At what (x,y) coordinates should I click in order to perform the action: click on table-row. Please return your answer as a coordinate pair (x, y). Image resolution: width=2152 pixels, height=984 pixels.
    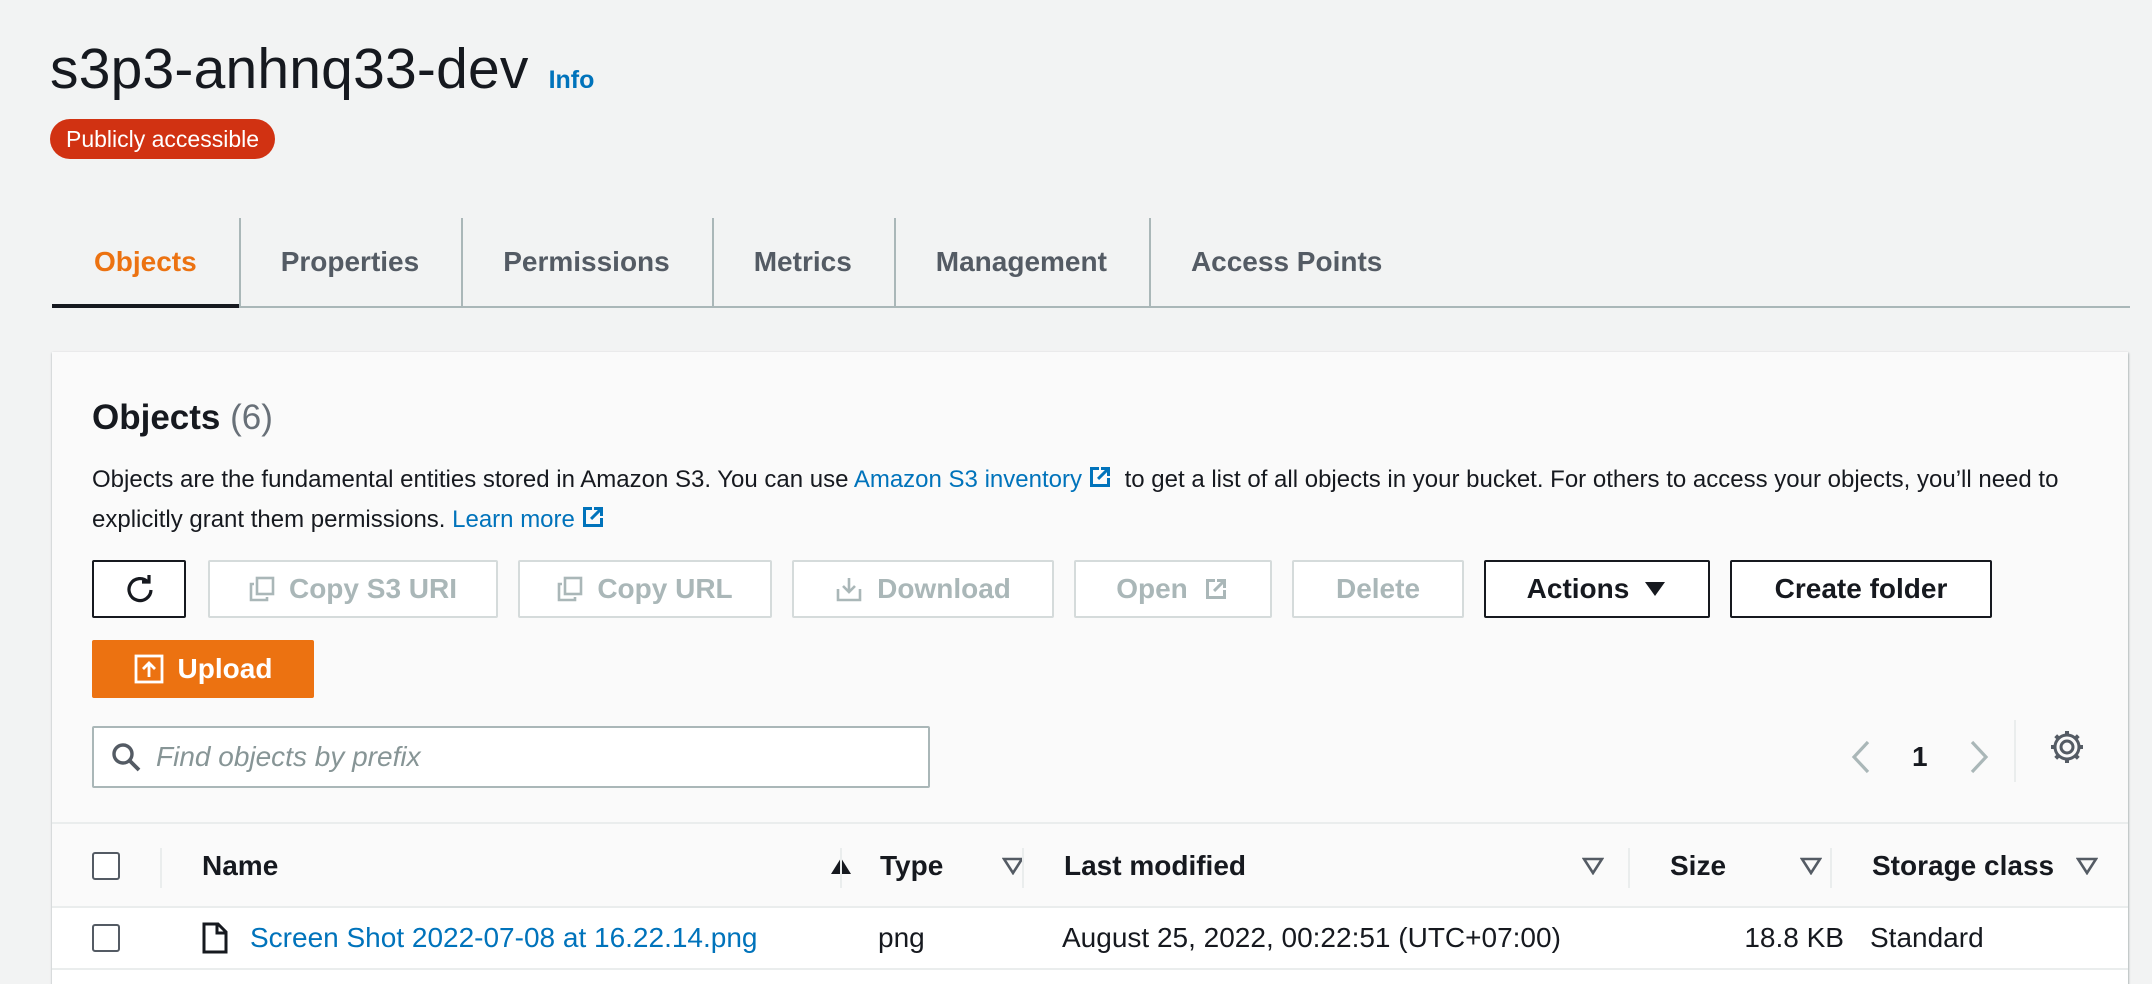
    Looking at the image, I should click on (1090, 977).